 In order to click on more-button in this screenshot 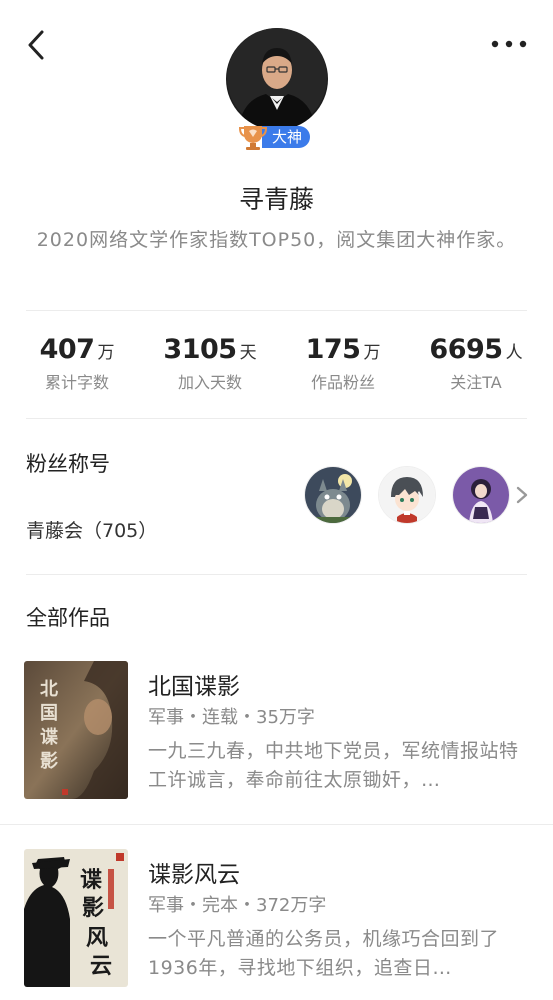, I will do `click(509, 44)`.